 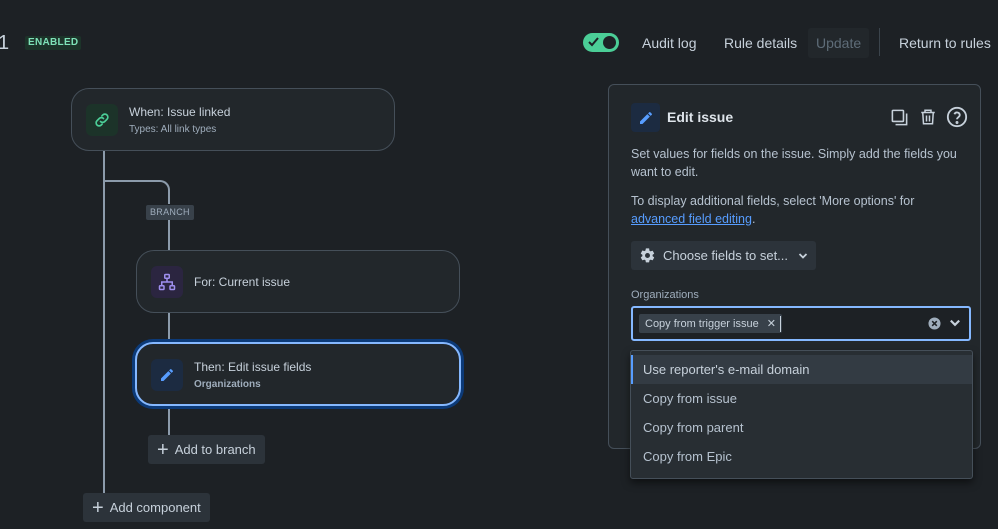 I want to click on action-node: Then: Edit issue fields Organizations, so click(x=298, y=374).